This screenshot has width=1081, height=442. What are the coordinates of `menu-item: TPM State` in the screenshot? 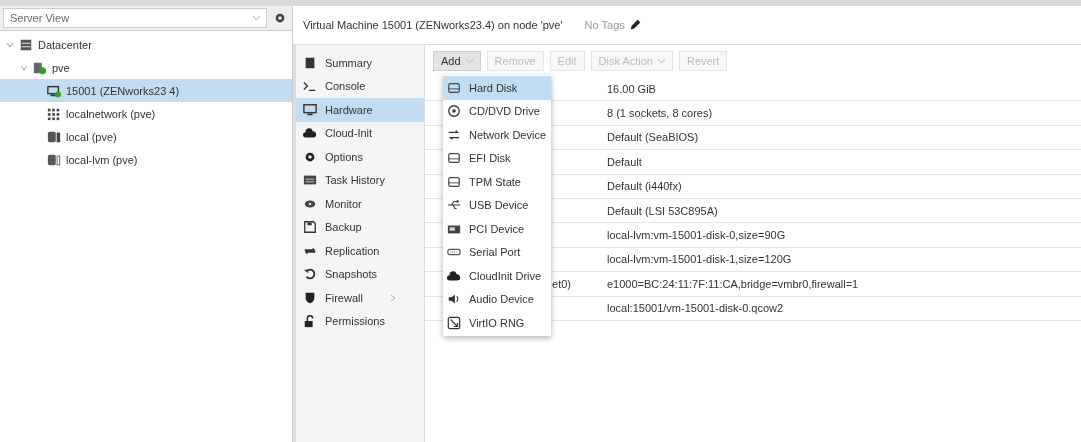 It's located at (497, 182).